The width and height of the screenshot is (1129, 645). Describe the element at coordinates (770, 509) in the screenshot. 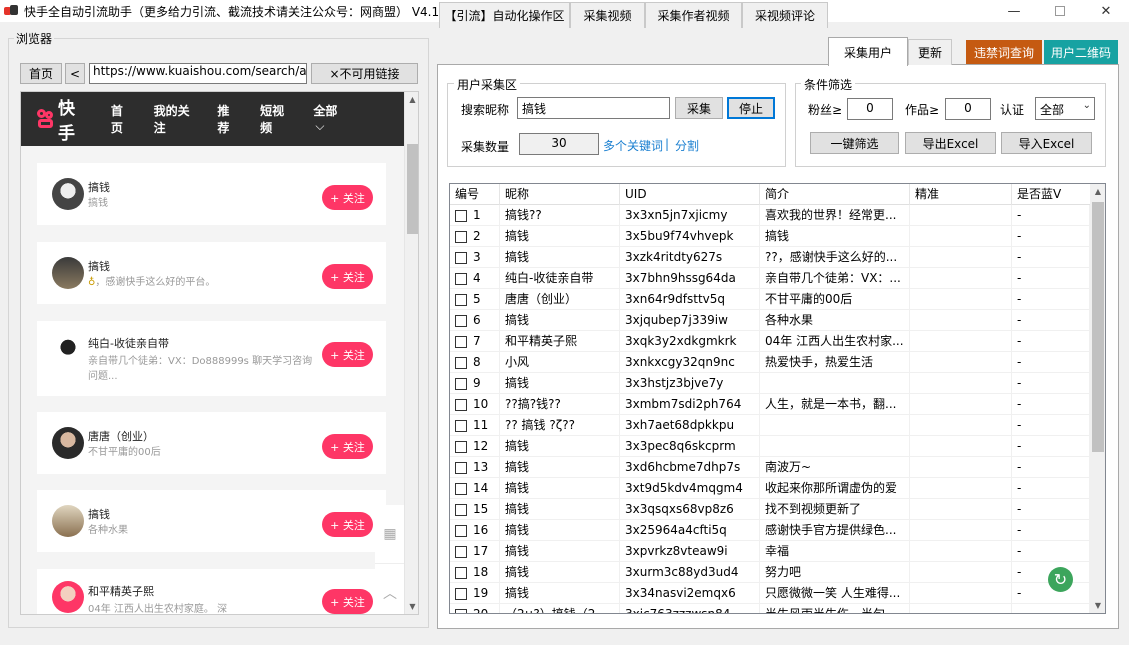

I see `table-row: 15 搞钱 3x3qsqxs68vp8z6 找不到视频更新了 -` at that location.